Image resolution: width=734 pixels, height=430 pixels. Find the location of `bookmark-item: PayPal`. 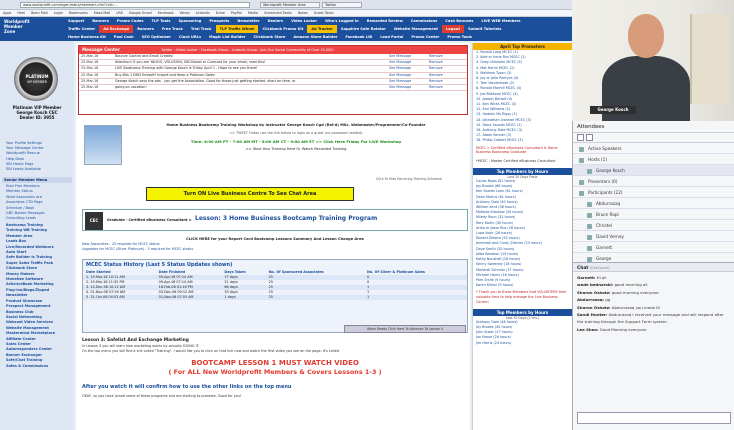

bookmark-item: PayPal is located at coordinates (236, 13).